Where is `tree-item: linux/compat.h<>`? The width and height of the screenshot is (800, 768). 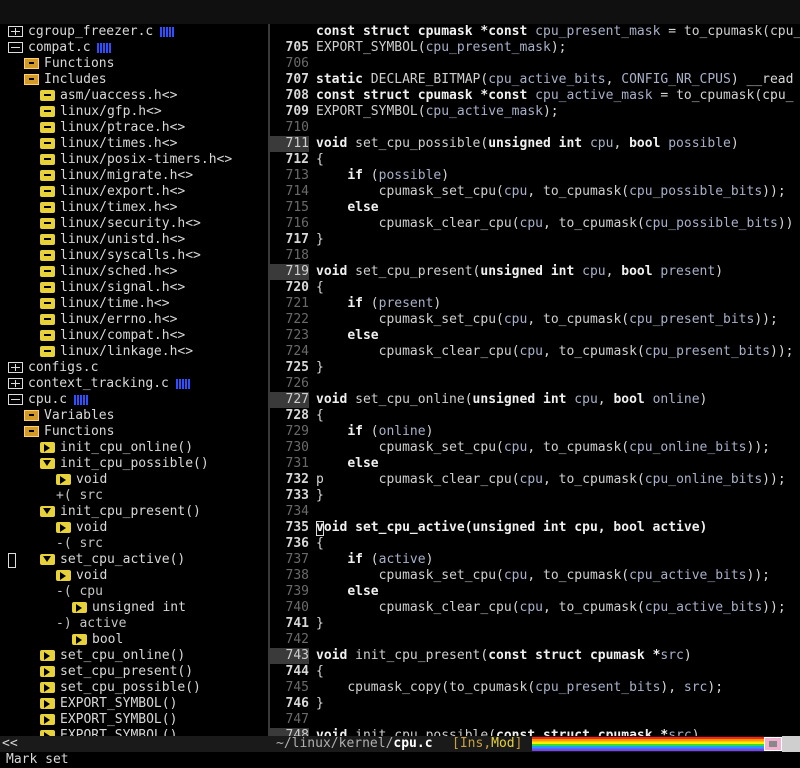
tree-item: linux/compat.h<> is located at coordinates (134, 336).